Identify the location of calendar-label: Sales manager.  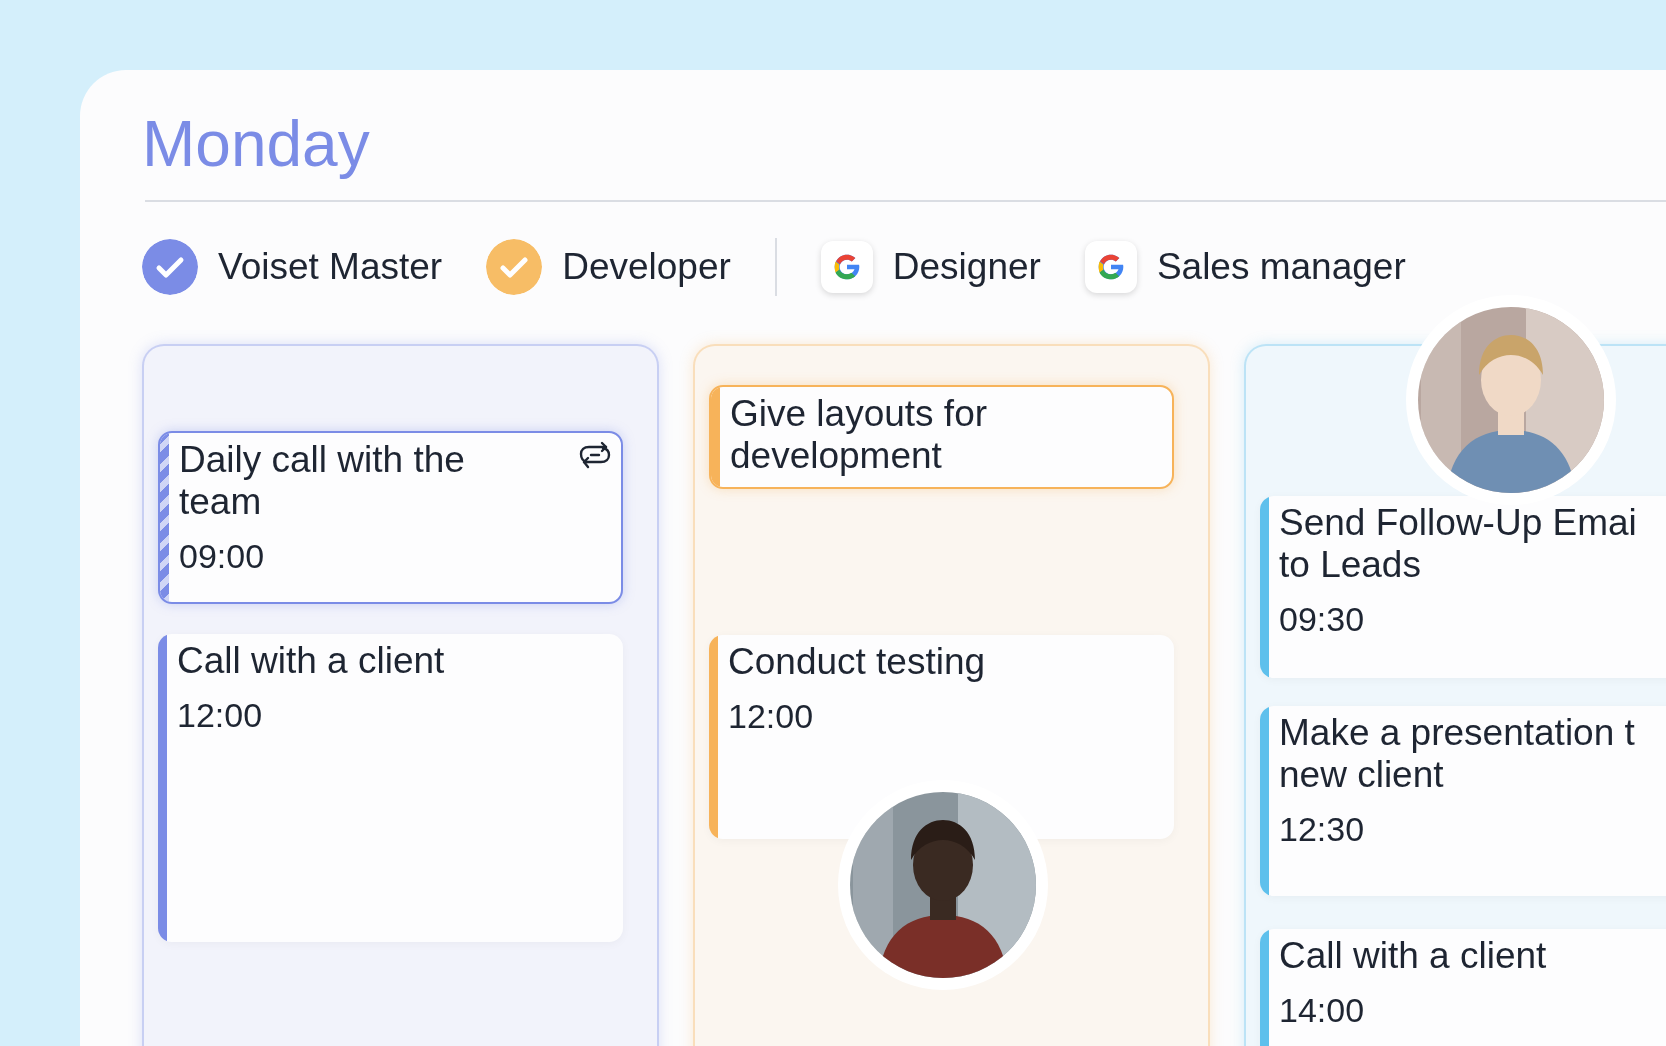
(1281, 267).